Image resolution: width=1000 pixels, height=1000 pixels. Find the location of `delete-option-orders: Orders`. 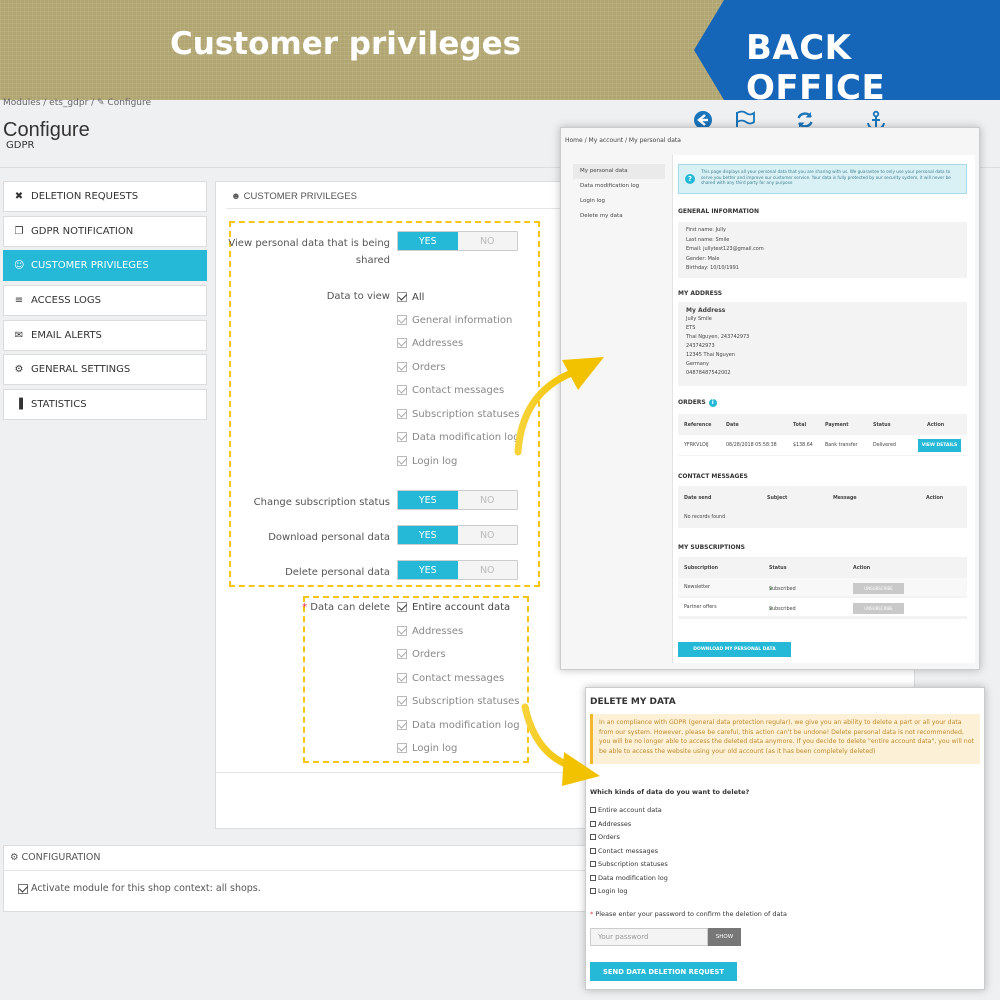

delete-option-orders: Orders is located at coordinates (421, 654).